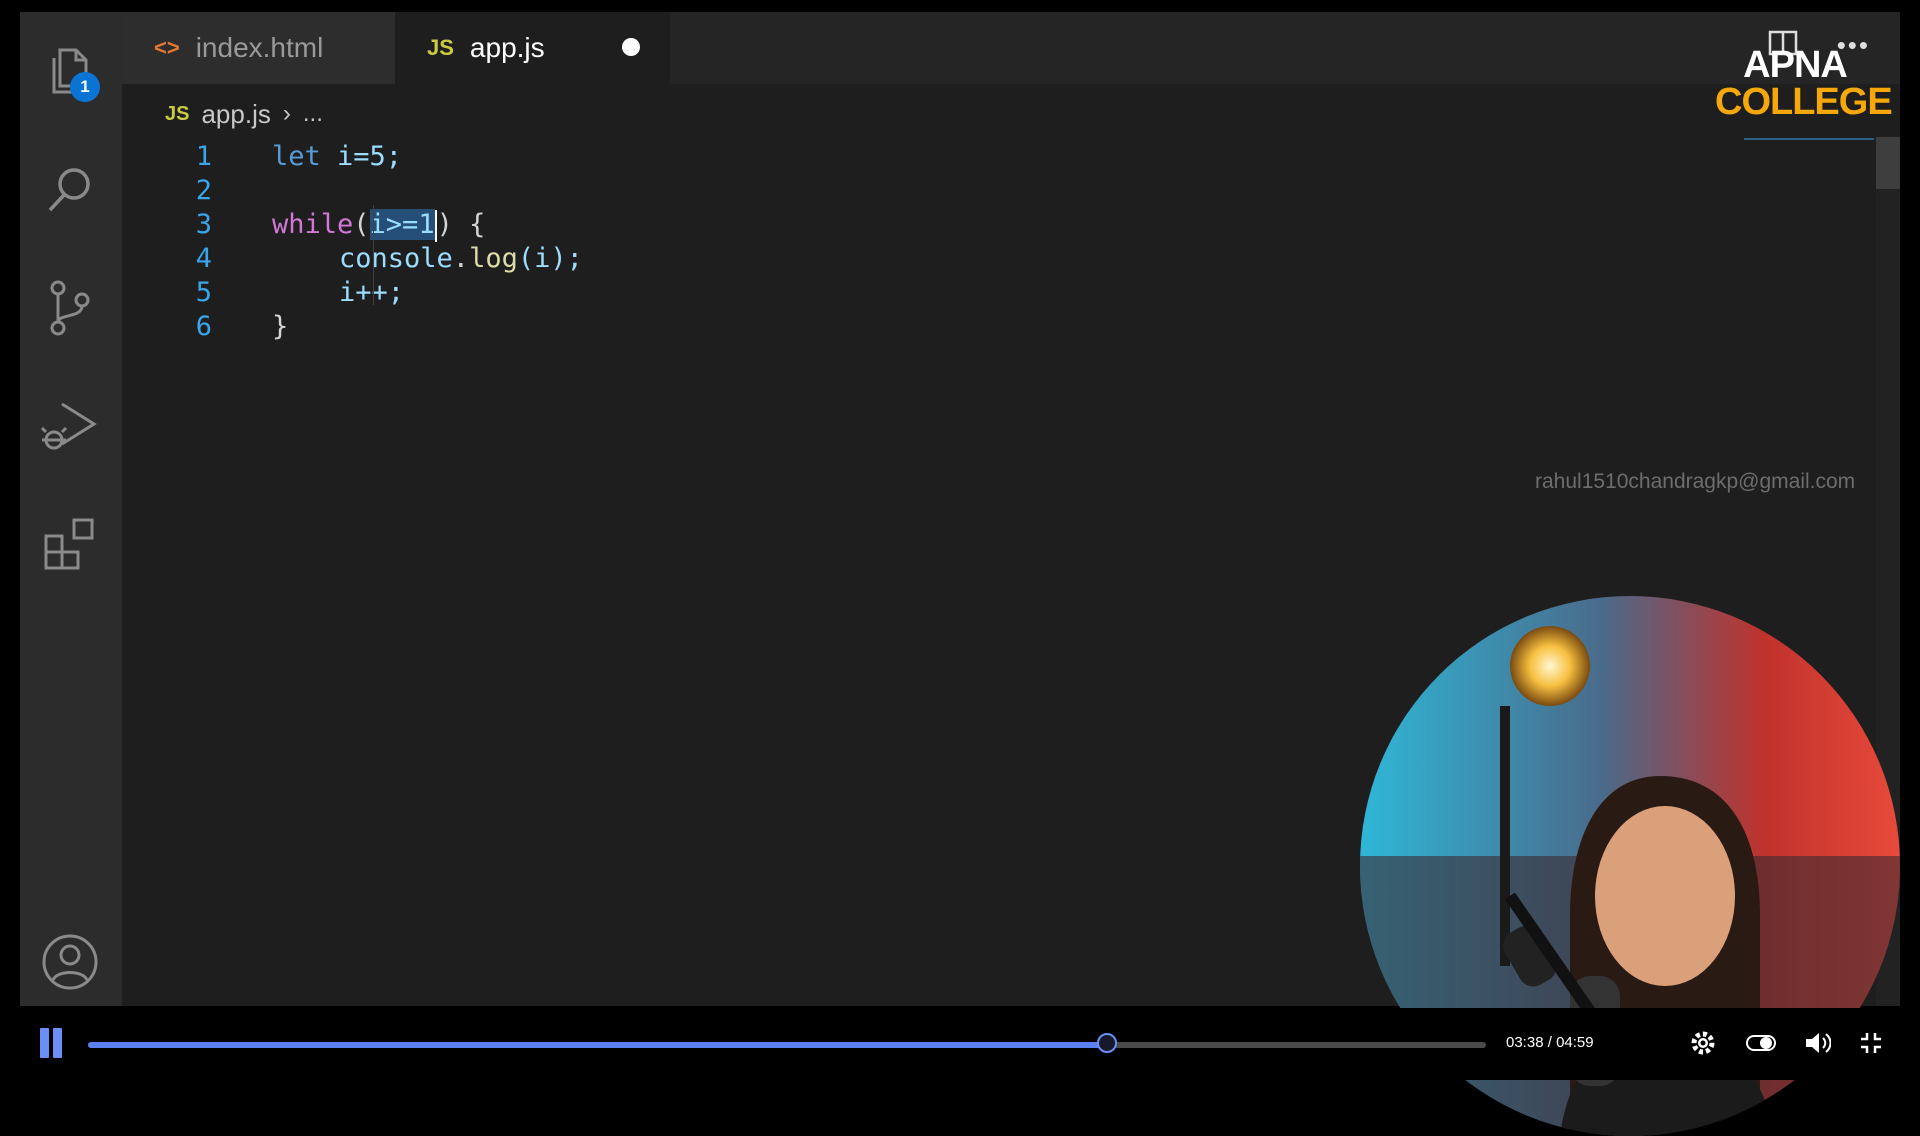 This screenshot has height=1136, width=1920. What do you see at coordinates (1011, 327) in the screenshot?
I see `code-line: 6 }` at bounding box center [1011, 327].